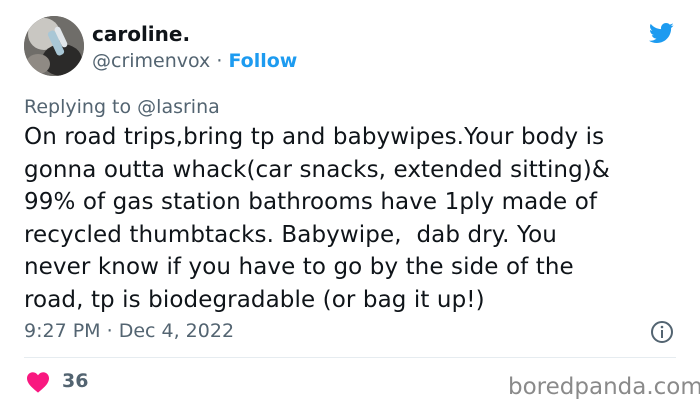 The image size is (700, 410). Describe the element at coordinates (141, 34) in the screenshot. I see `display-name: caroline.` at that location.